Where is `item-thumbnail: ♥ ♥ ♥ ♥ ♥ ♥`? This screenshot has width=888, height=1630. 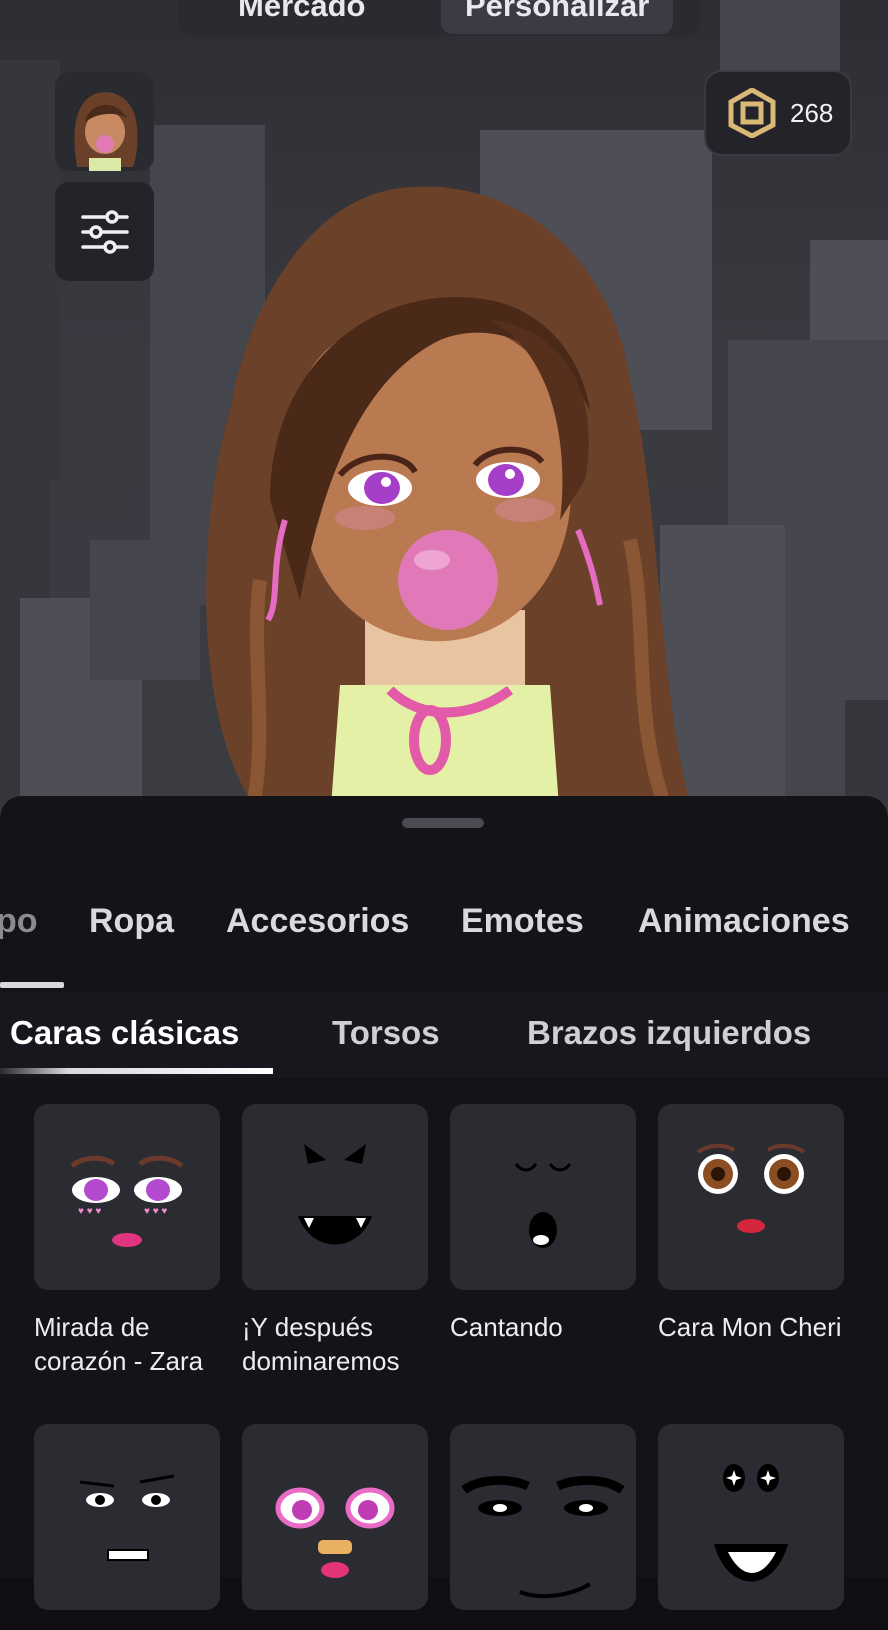 item-thumbnail: ♥ ♥ ♥ ♥ ♥ ♥ is located at coordinates (127, 1197).